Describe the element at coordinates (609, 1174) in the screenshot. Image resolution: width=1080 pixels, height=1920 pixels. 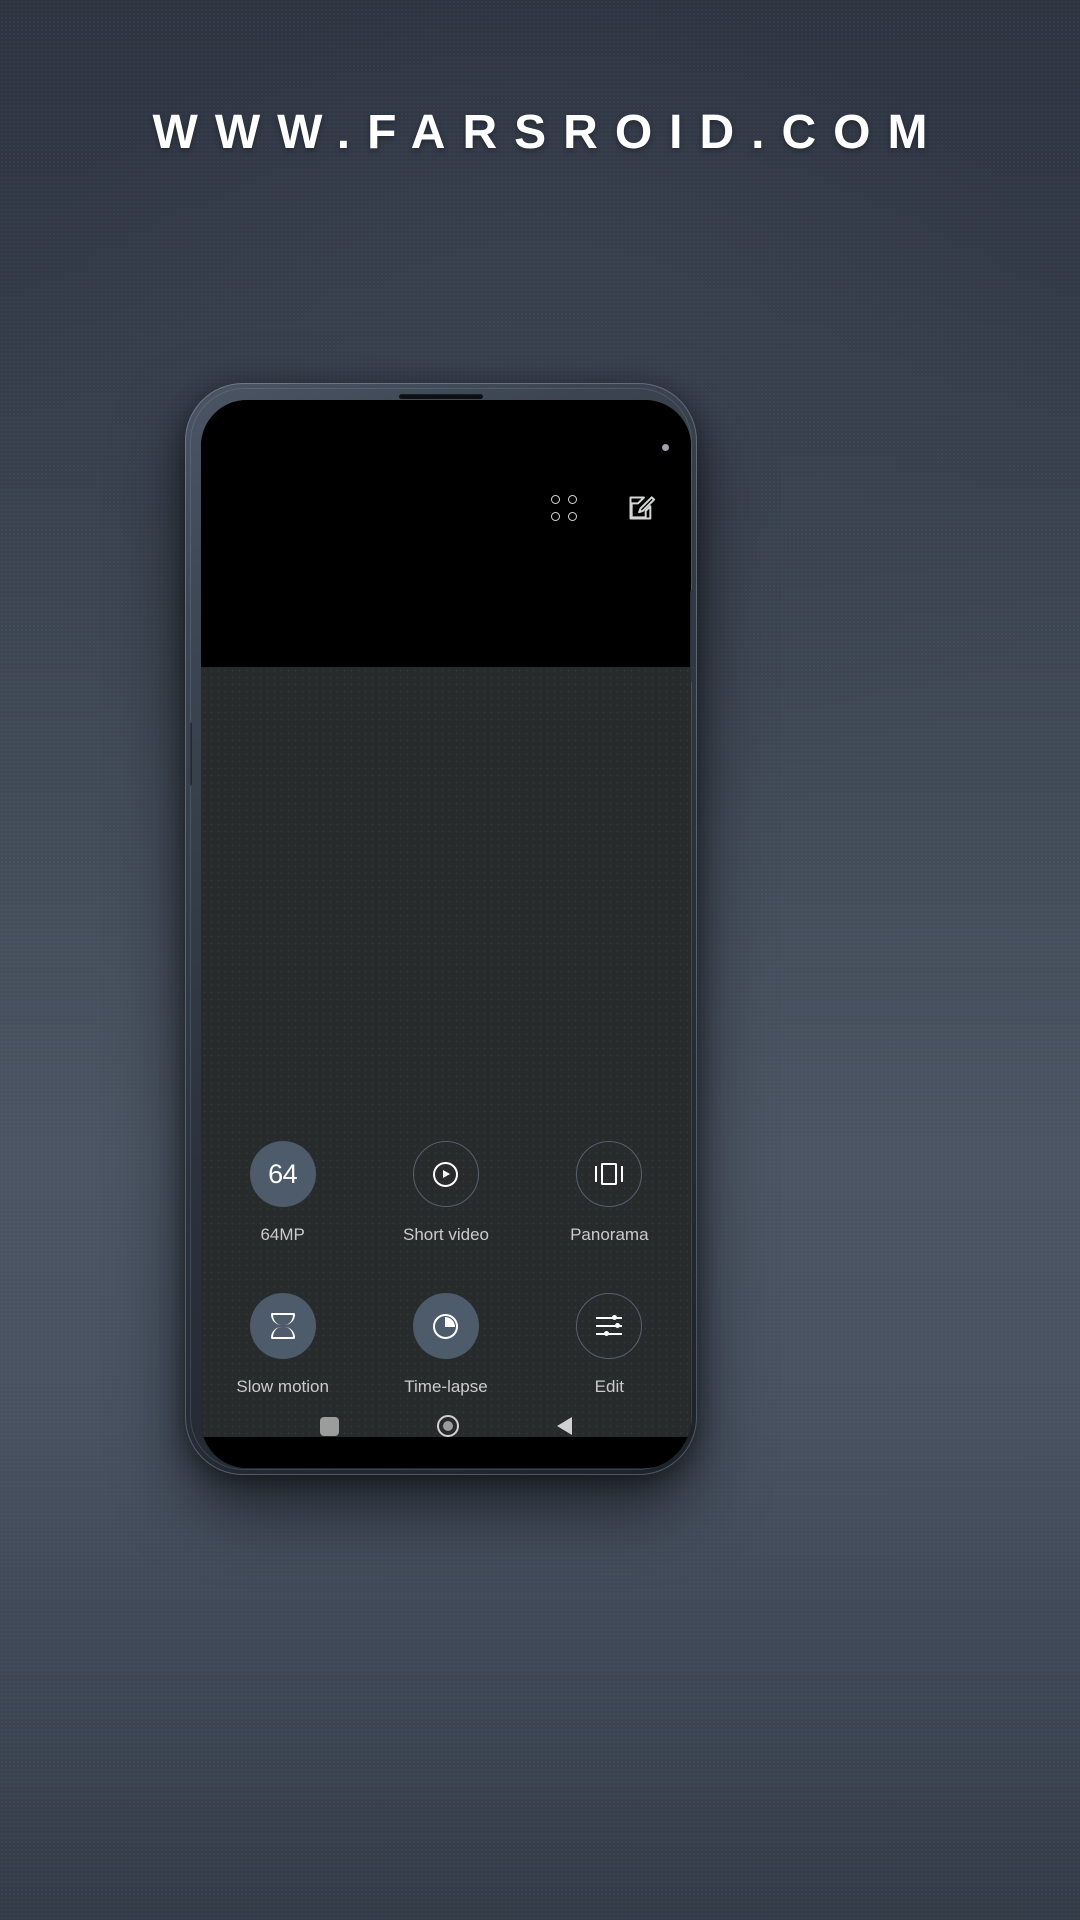
I see `panorama-icon` at that location.